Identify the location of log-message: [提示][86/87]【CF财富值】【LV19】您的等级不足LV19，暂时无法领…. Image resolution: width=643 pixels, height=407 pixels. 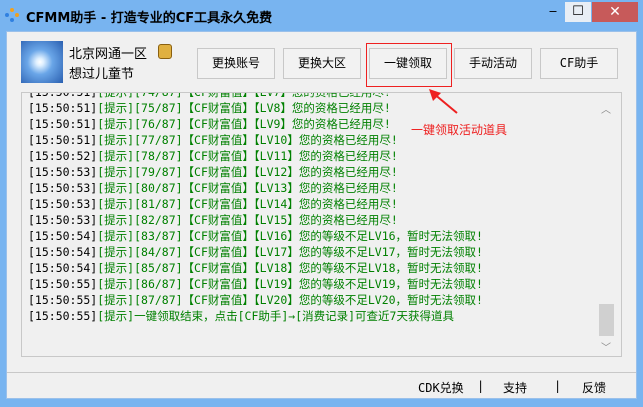
(290, 284).